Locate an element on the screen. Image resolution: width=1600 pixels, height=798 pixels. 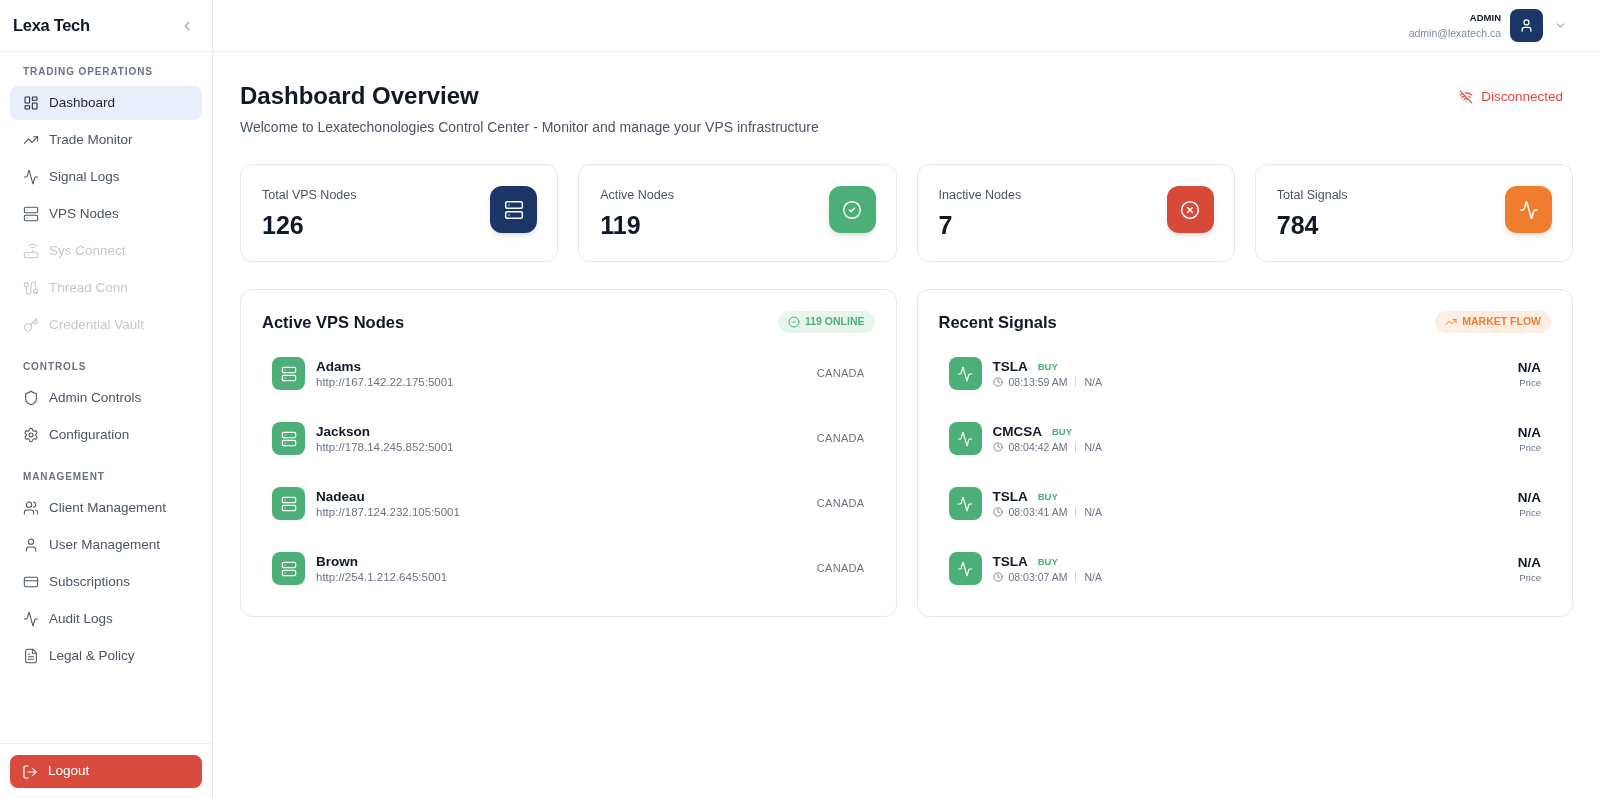
document-icon is located at coordinates (31, 656).